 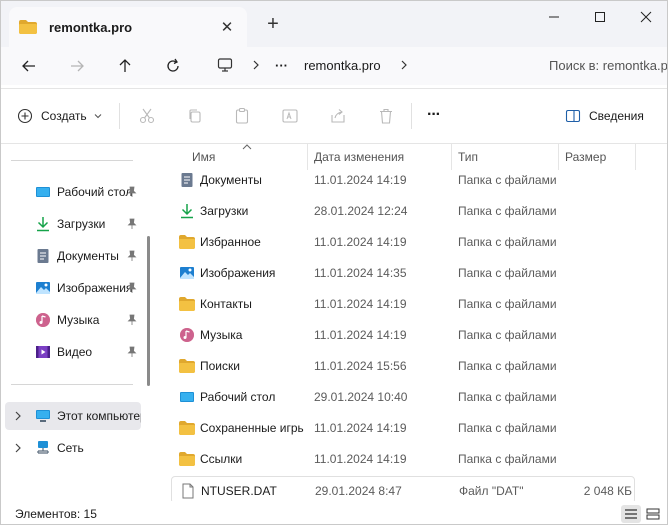 I want to click on file-row: Ссылки 11.01.2024 14:19 Папка с файлами, so click(x=403, y=459).